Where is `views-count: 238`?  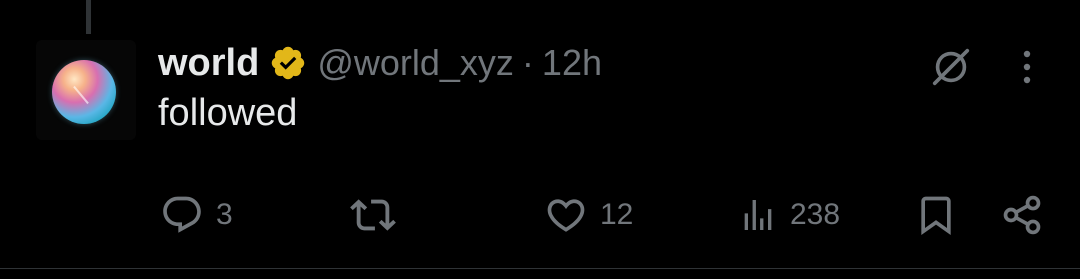 views-count: 238 is located at coordinates (815, 214).